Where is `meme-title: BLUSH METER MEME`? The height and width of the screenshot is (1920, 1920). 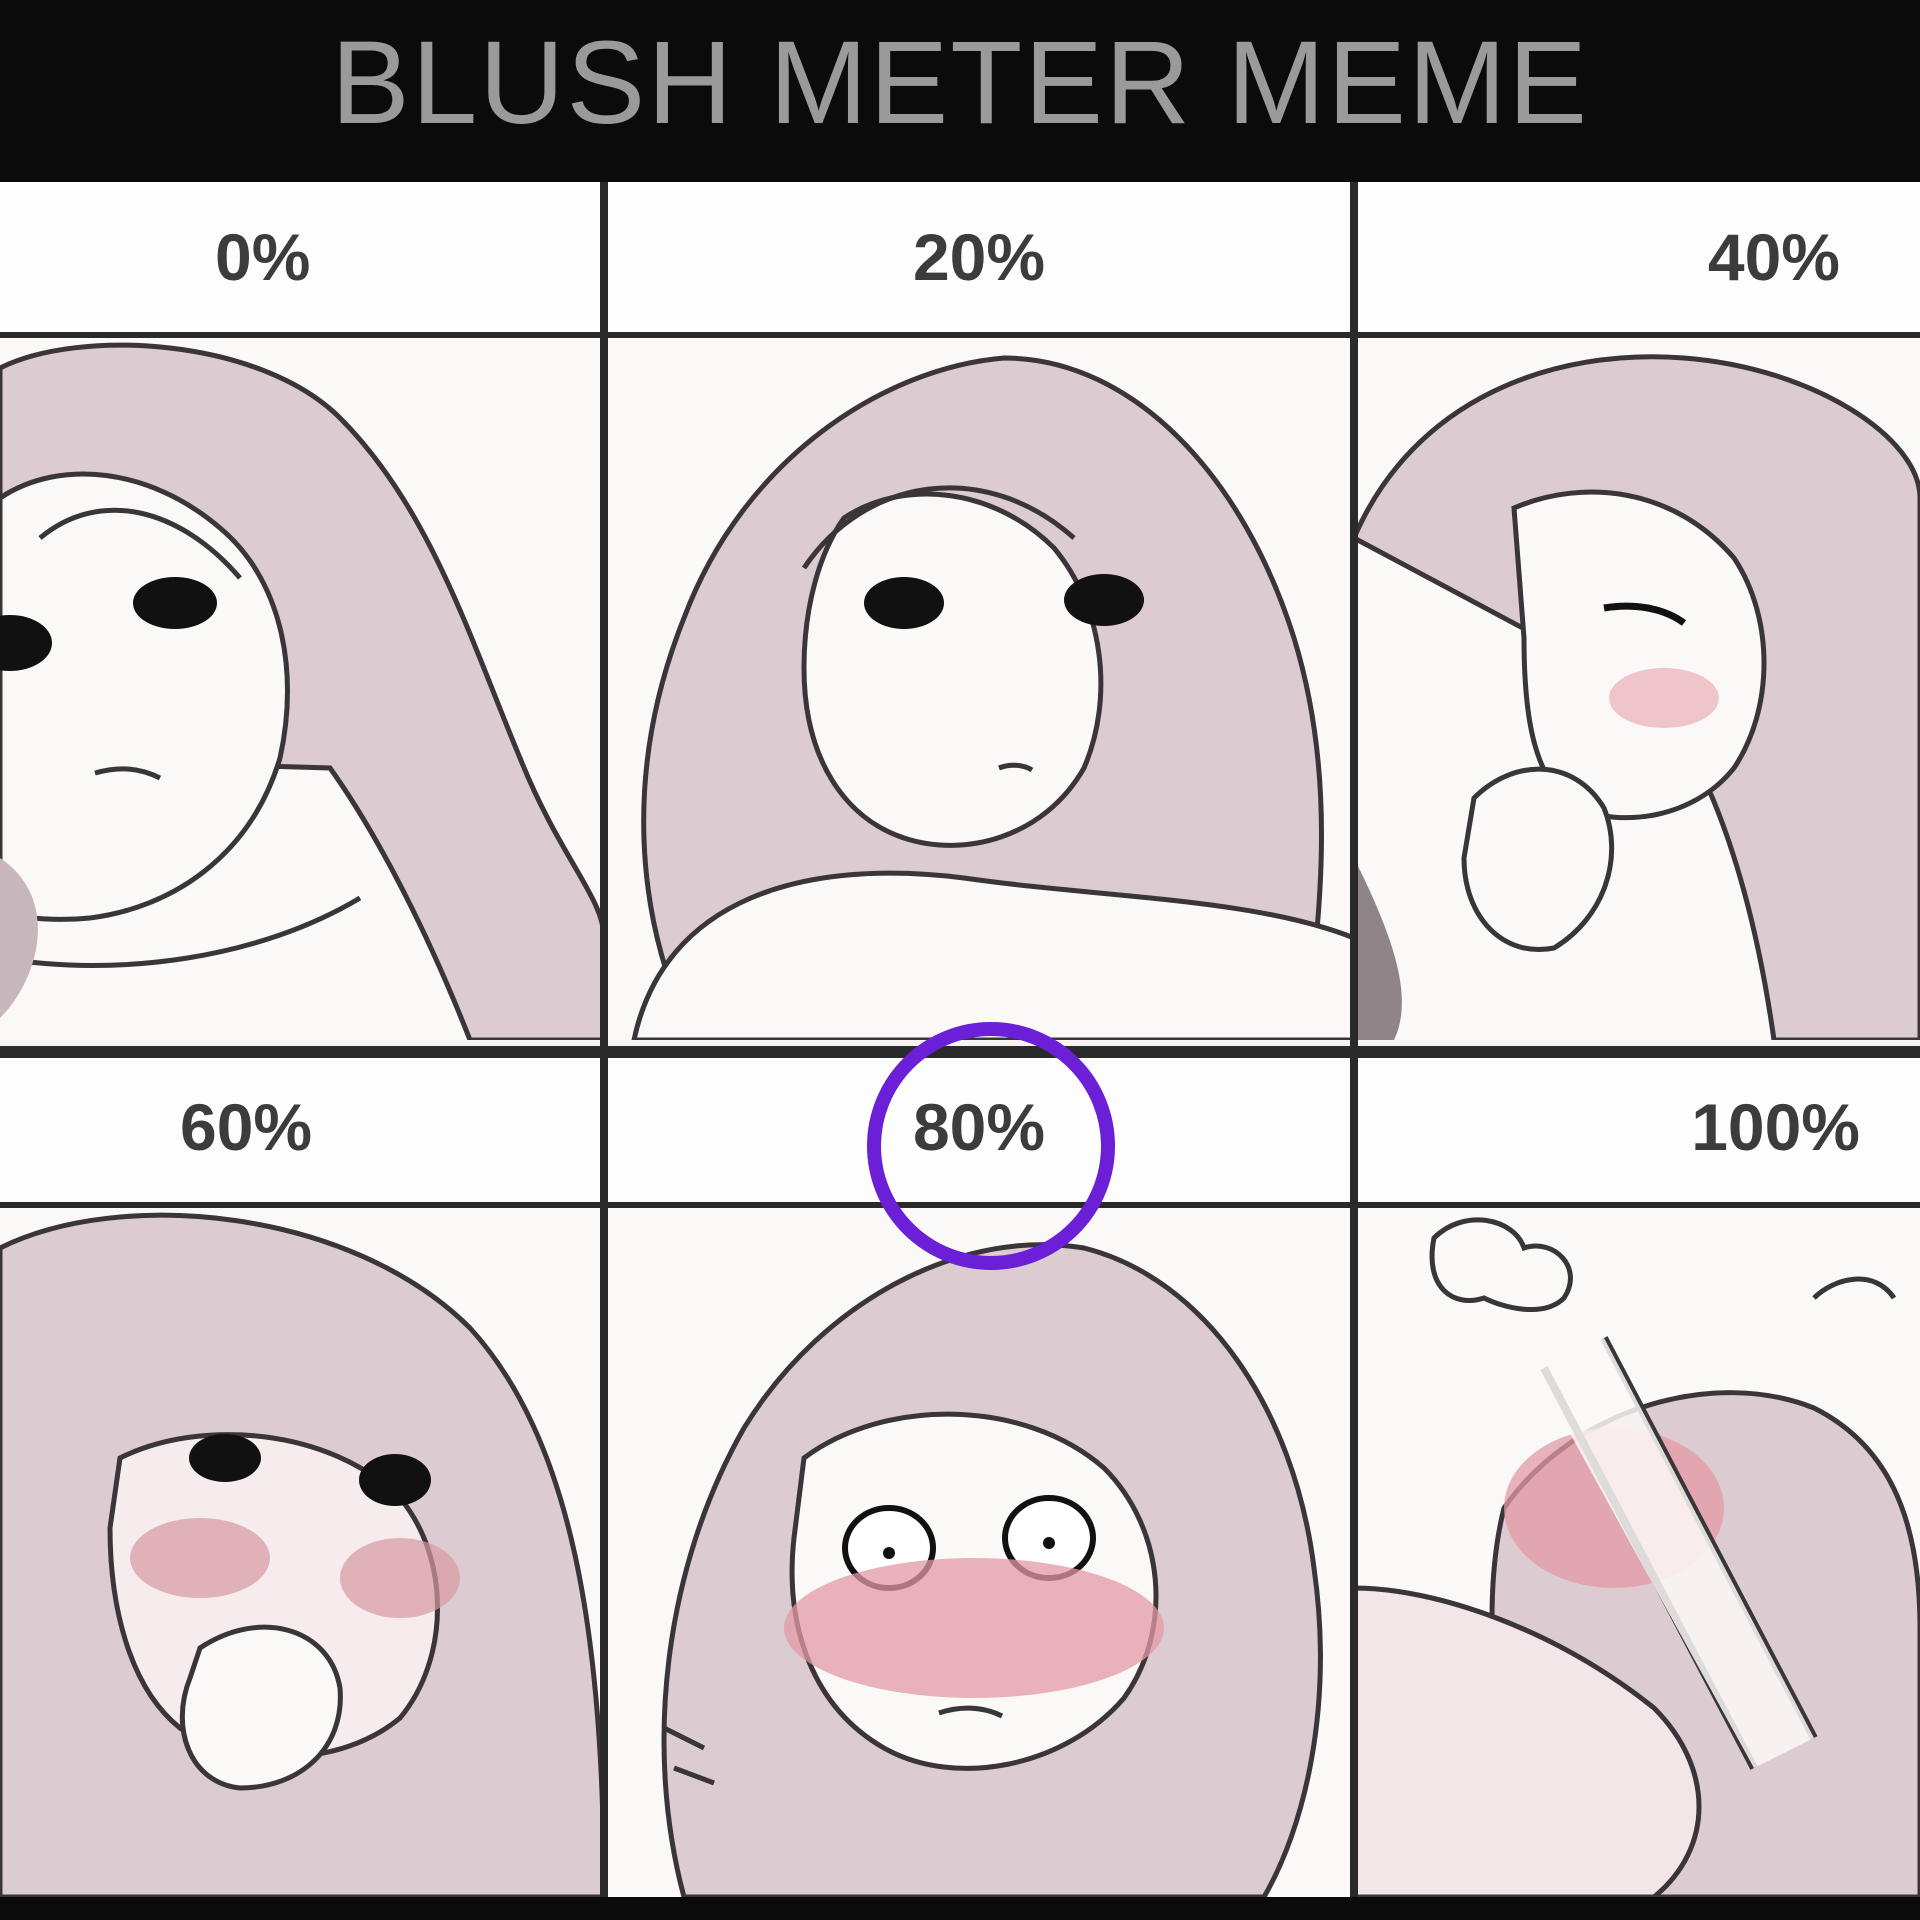 meme-title: BLUSH METER MEME is located at coordinates (960, 83).